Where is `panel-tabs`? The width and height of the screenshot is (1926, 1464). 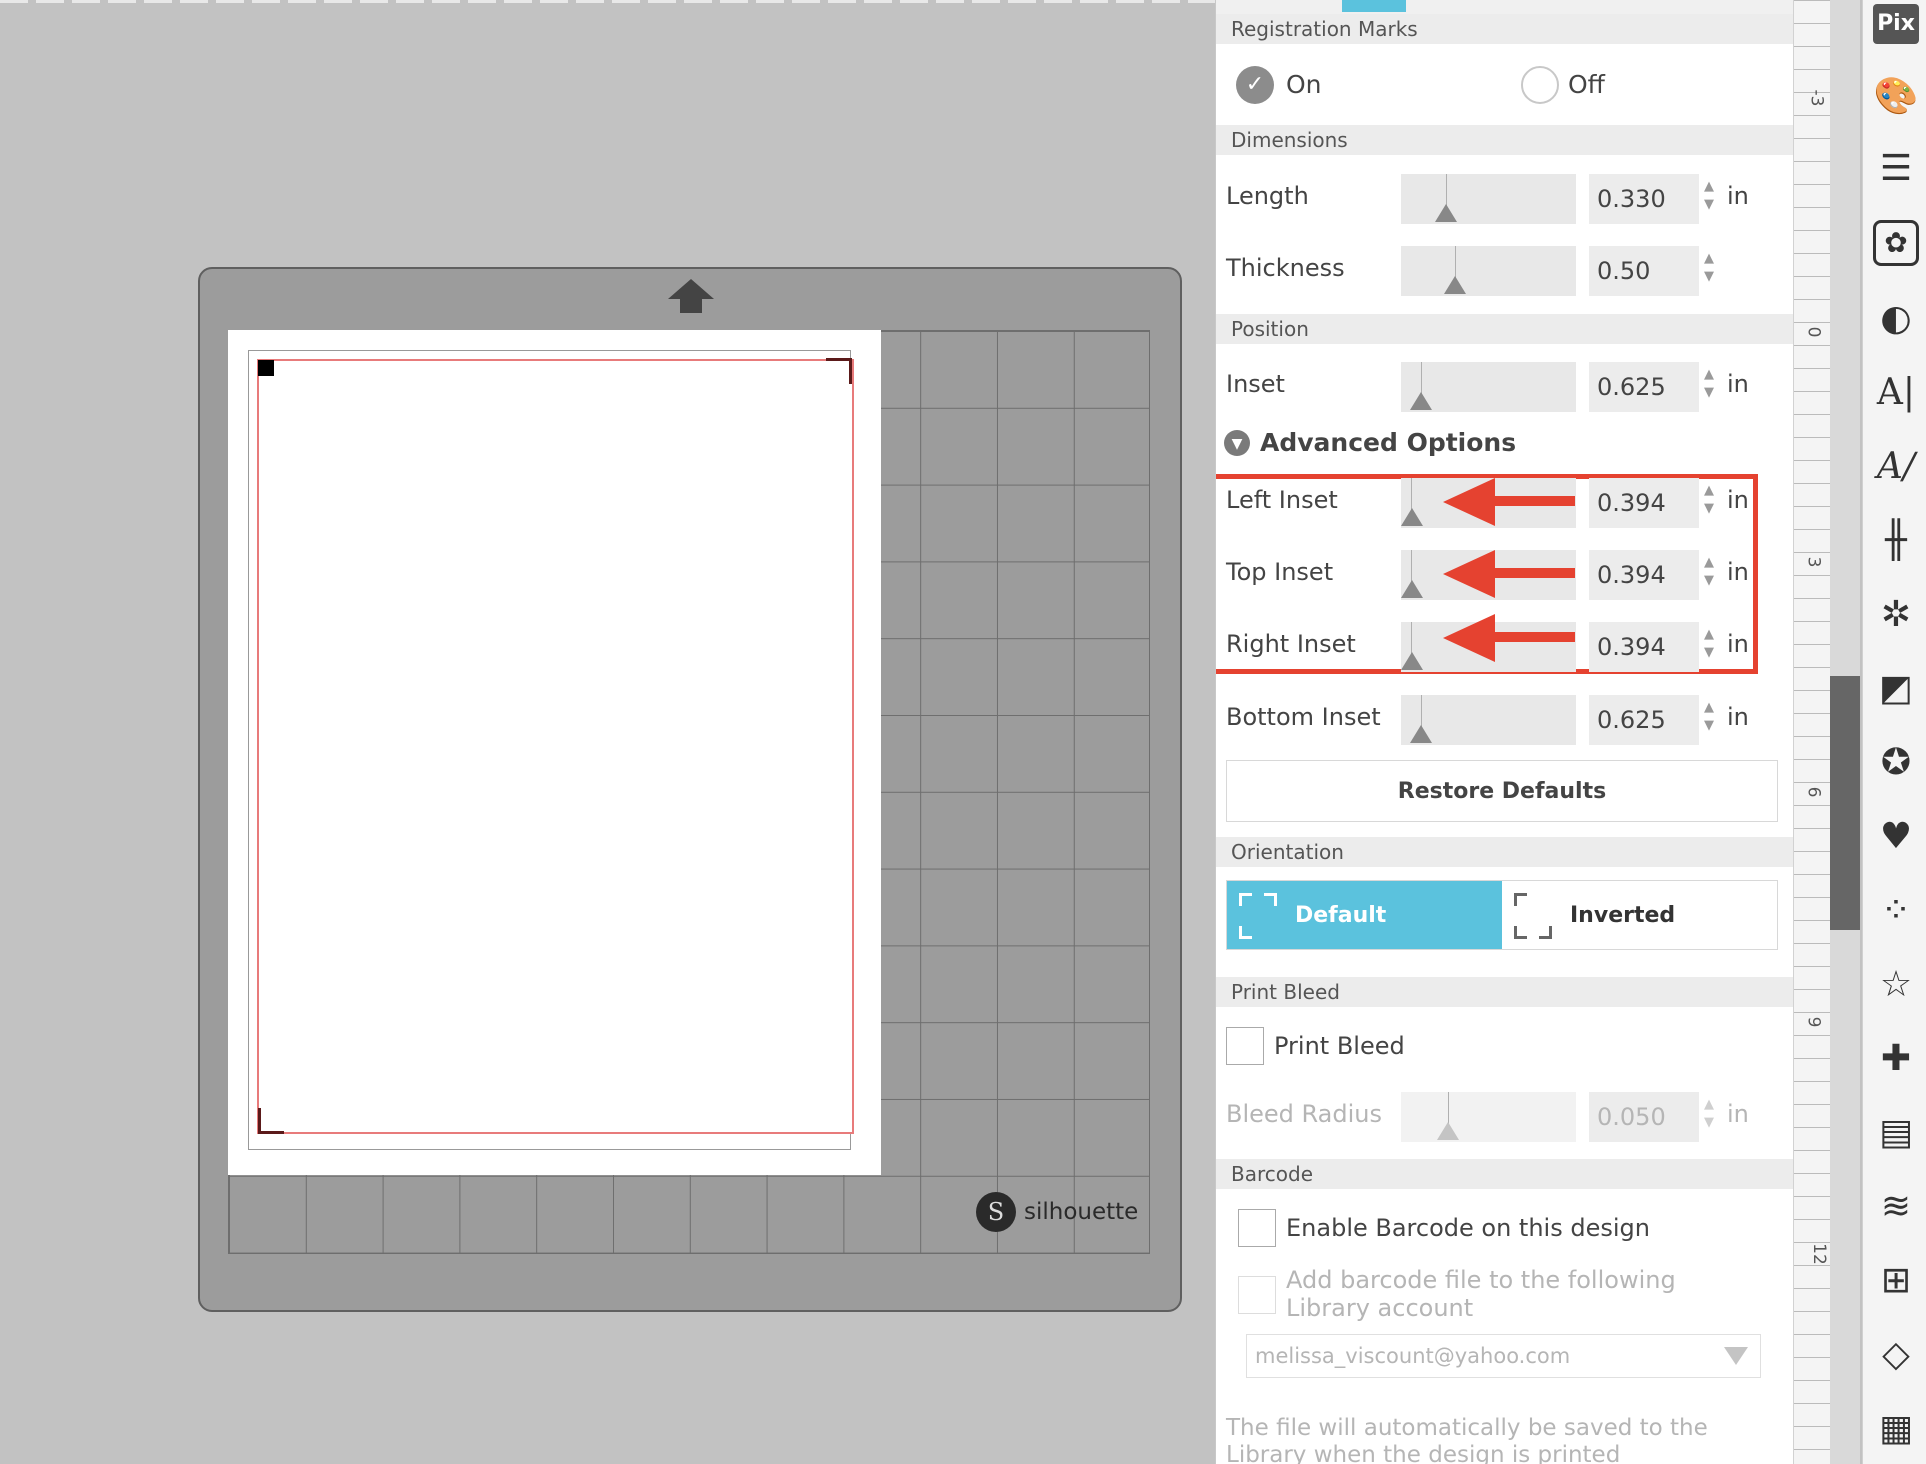 panel-tabs is located at coordinates (1505, 7).